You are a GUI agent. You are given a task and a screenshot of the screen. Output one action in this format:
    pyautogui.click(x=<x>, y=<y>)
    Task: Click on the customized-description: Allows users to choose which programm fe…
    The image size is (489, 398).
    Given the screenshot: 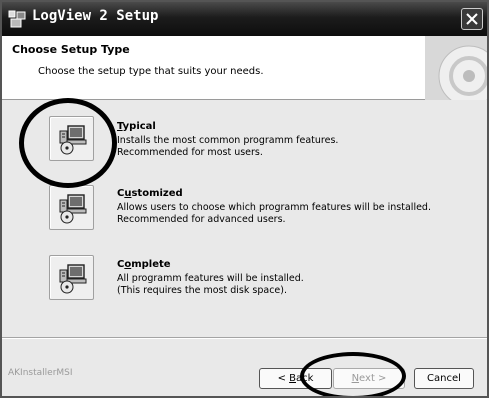 What is the action you would take?
    pyautogui.click(x=274, y=213)
    